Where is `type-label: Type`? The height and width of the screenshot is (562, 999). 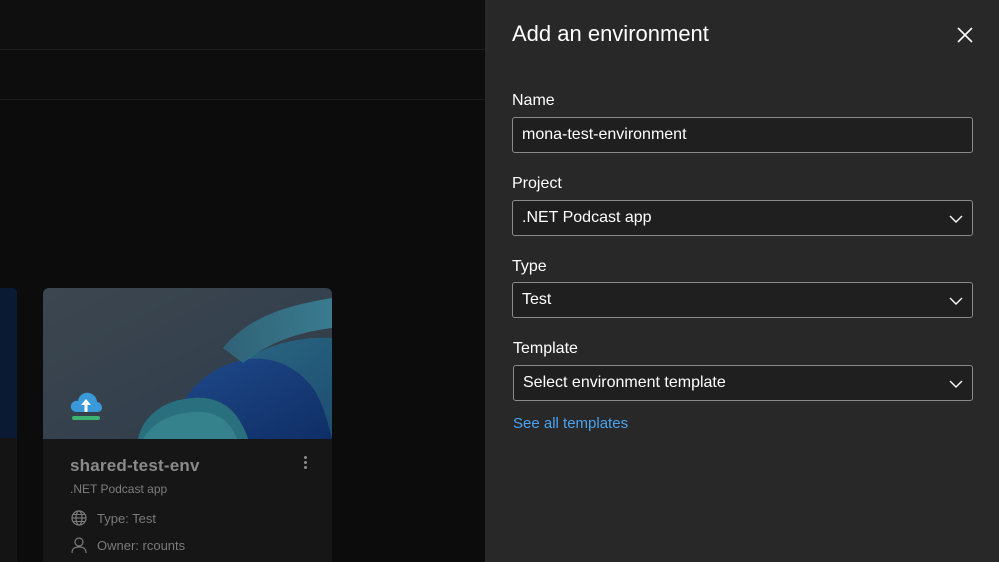
type-label: Type is located at coordinates (529, 266).